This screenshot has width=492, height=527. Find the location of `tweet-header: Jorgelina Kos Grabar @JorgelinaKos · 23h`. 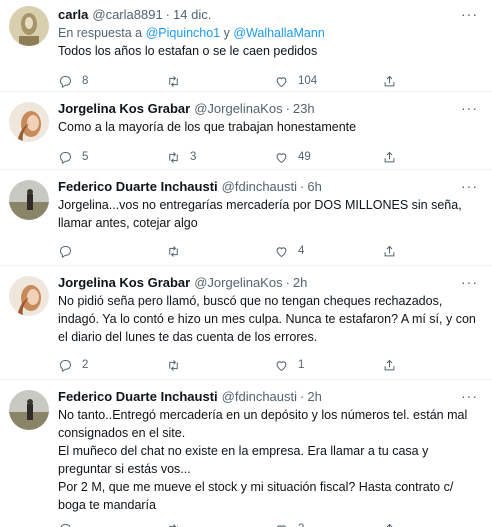

tweet-header: Jorgelina Kos Grabar @JorgelinaKos · 23h is located at coordinates (269, 109).